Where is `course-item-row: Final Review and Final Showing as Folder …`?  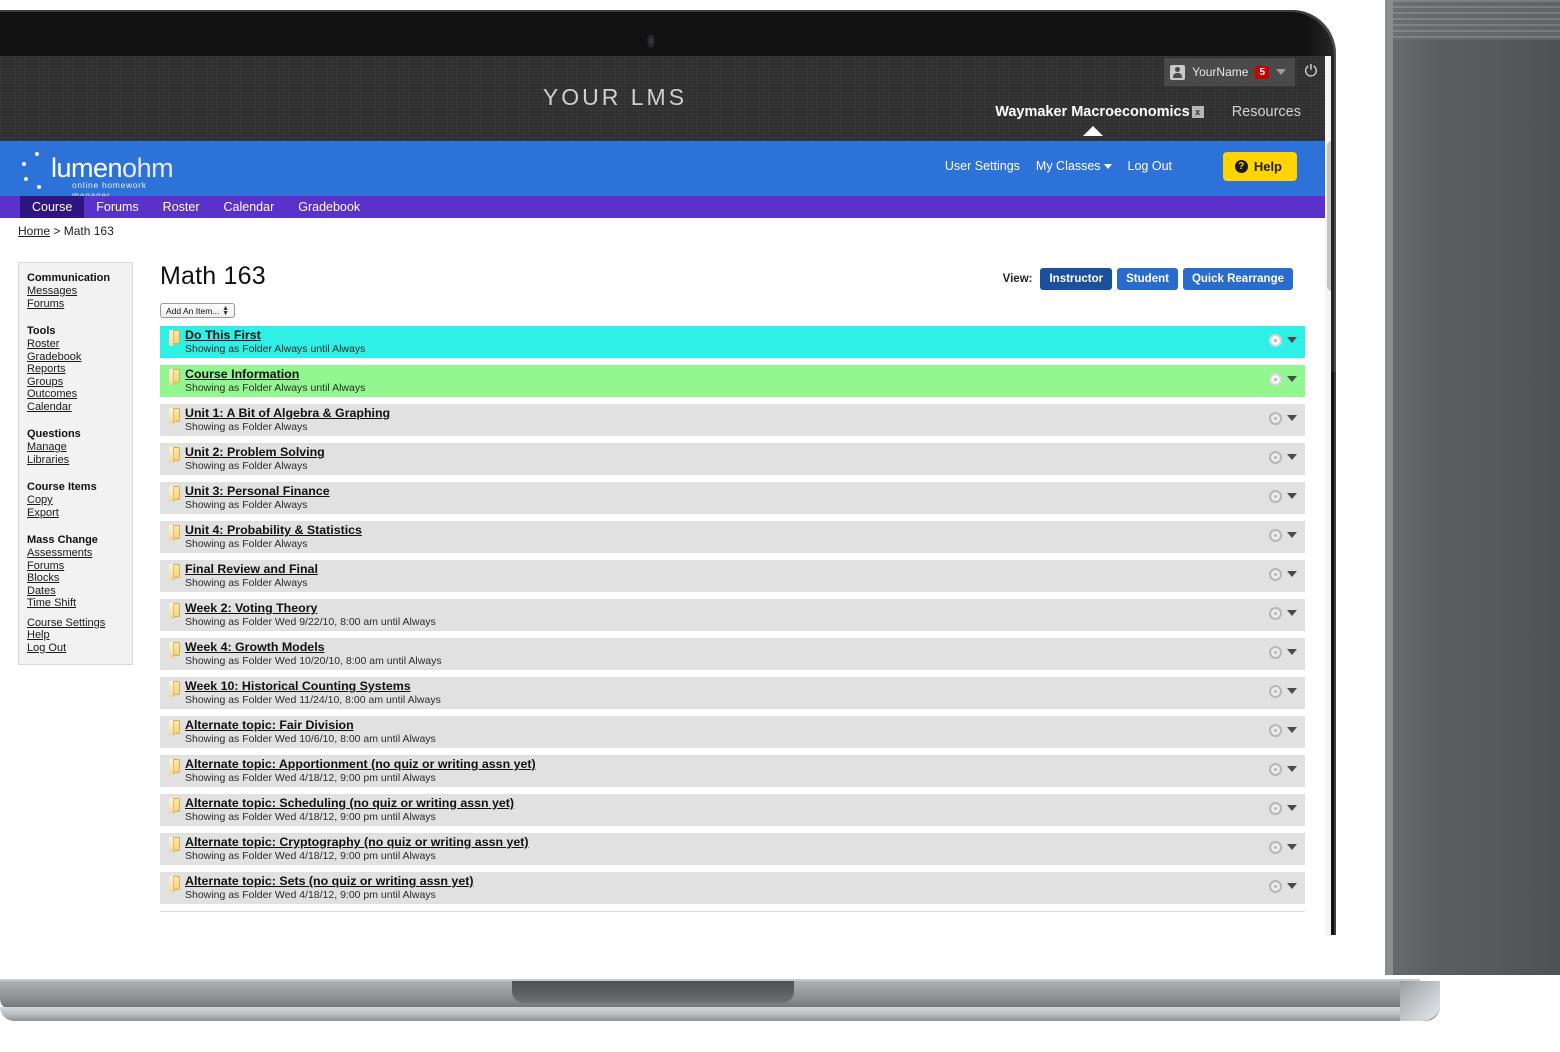
course-item-row: Final Review and Final Showing as Folder … is located at coordinates (732, 576).